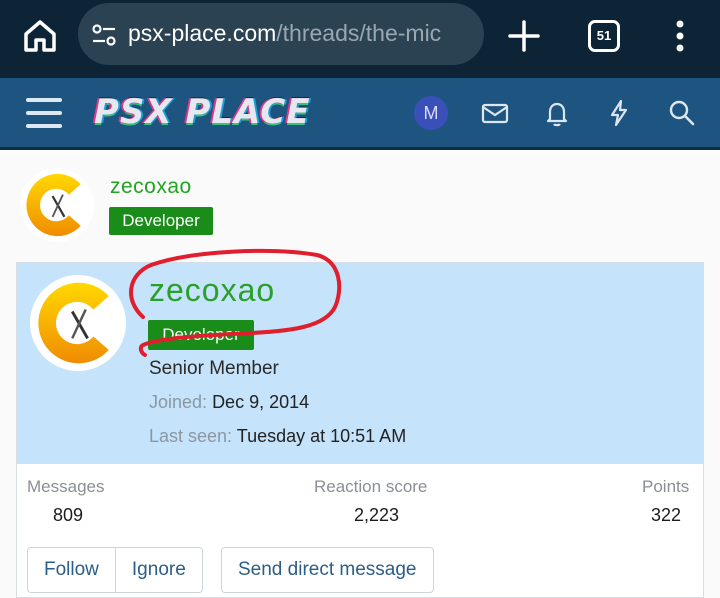 This screenshot has width=720, height=598. Describe the element at coordinates (104, 35) in the screenshot. I see `site-settings-icon` at that location.